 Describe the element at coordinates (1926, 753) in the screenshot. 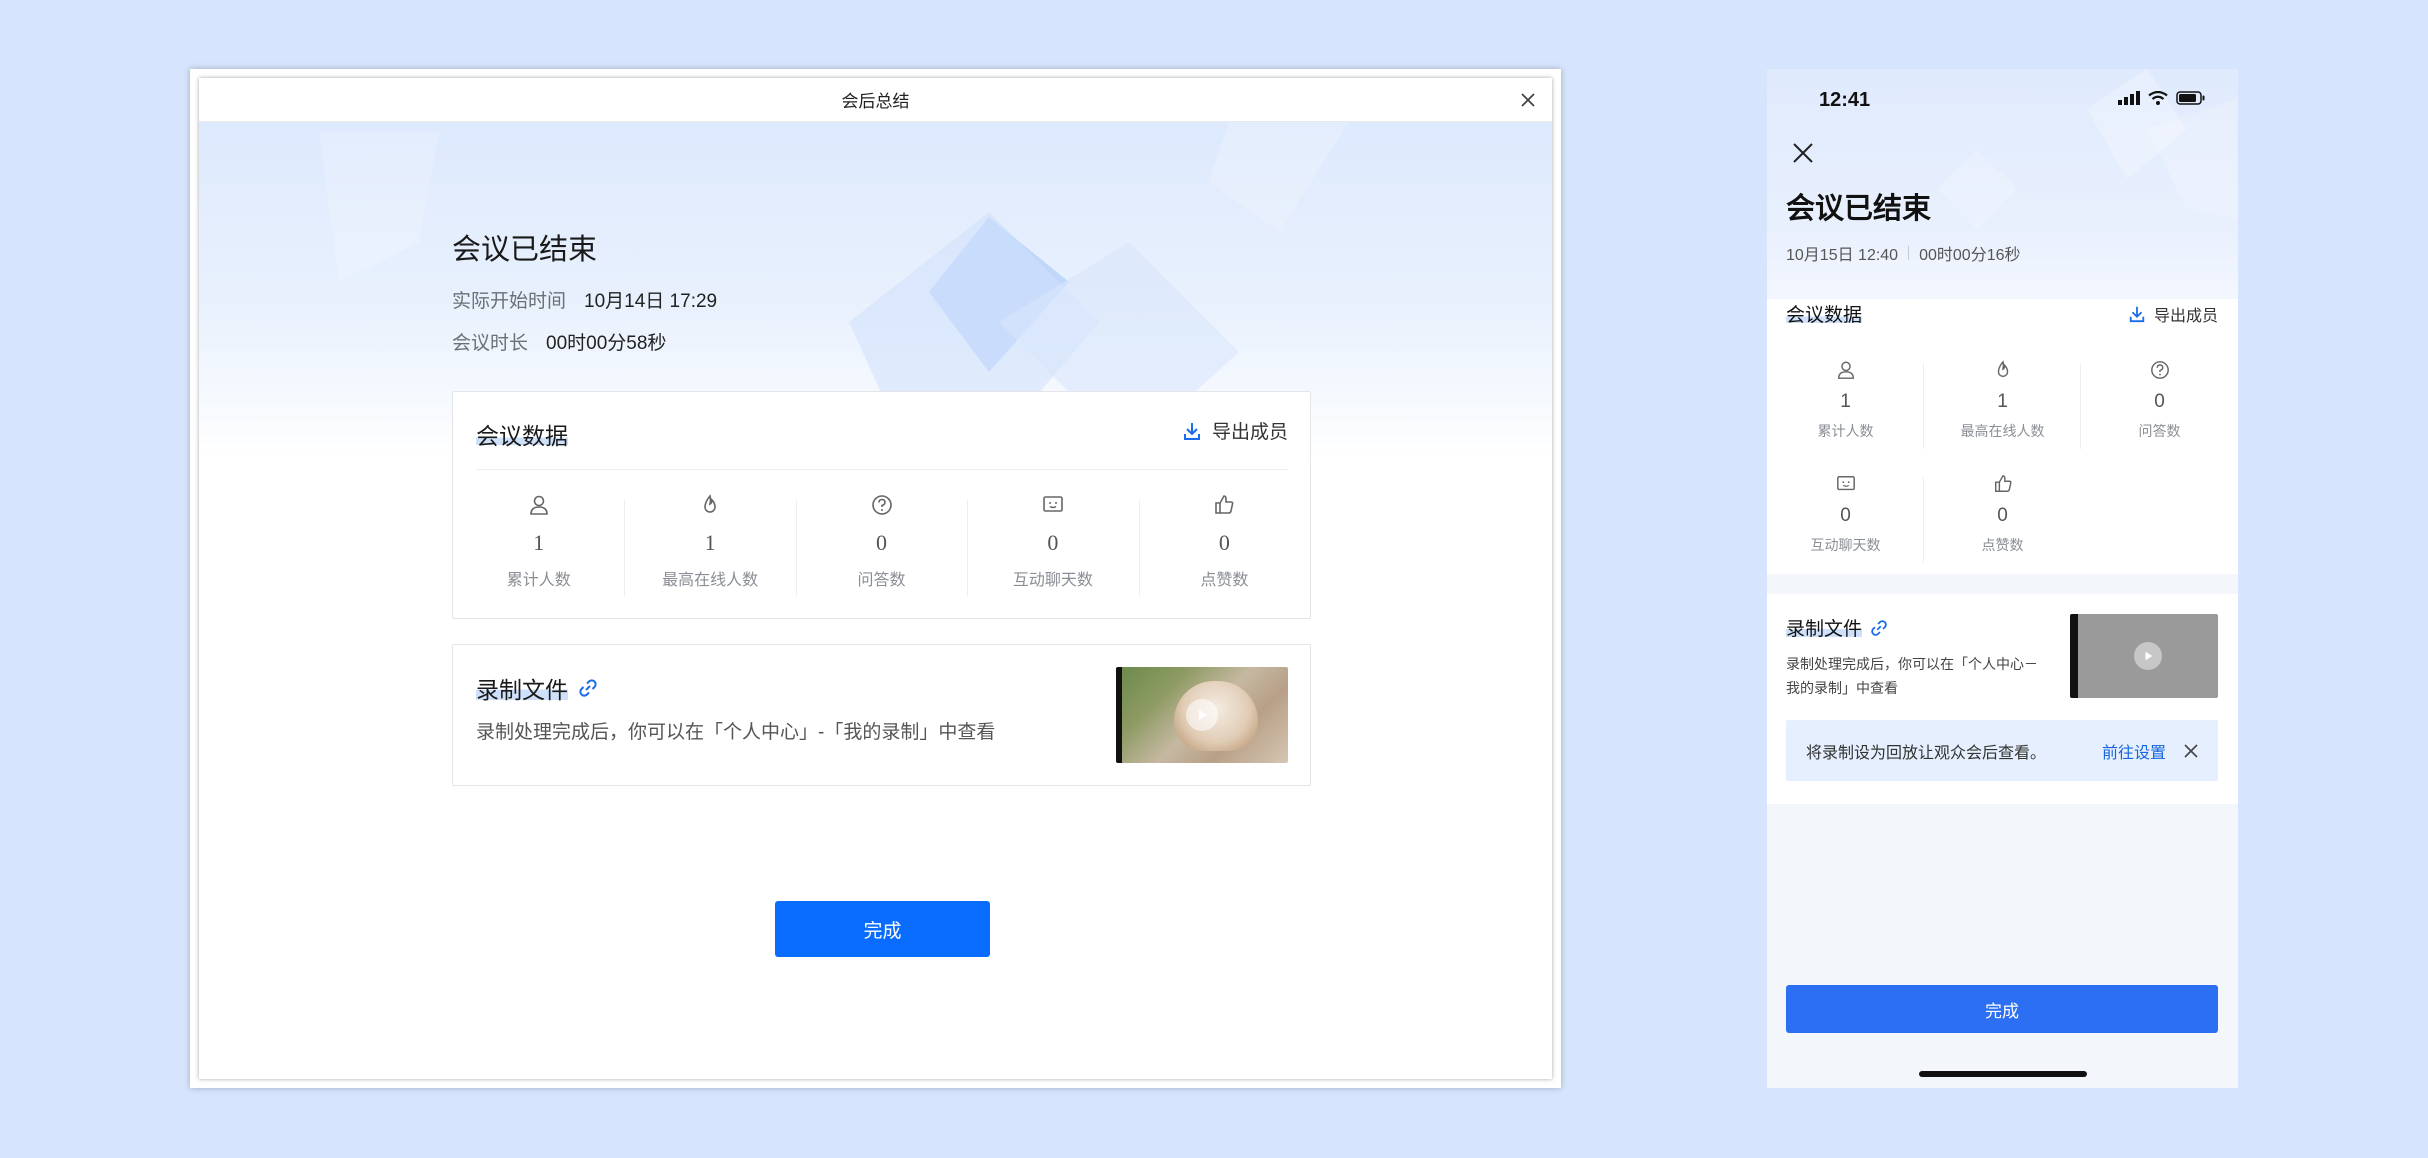

I see `banner-text: 将录制设为回放让观众会后查看。` at that location.